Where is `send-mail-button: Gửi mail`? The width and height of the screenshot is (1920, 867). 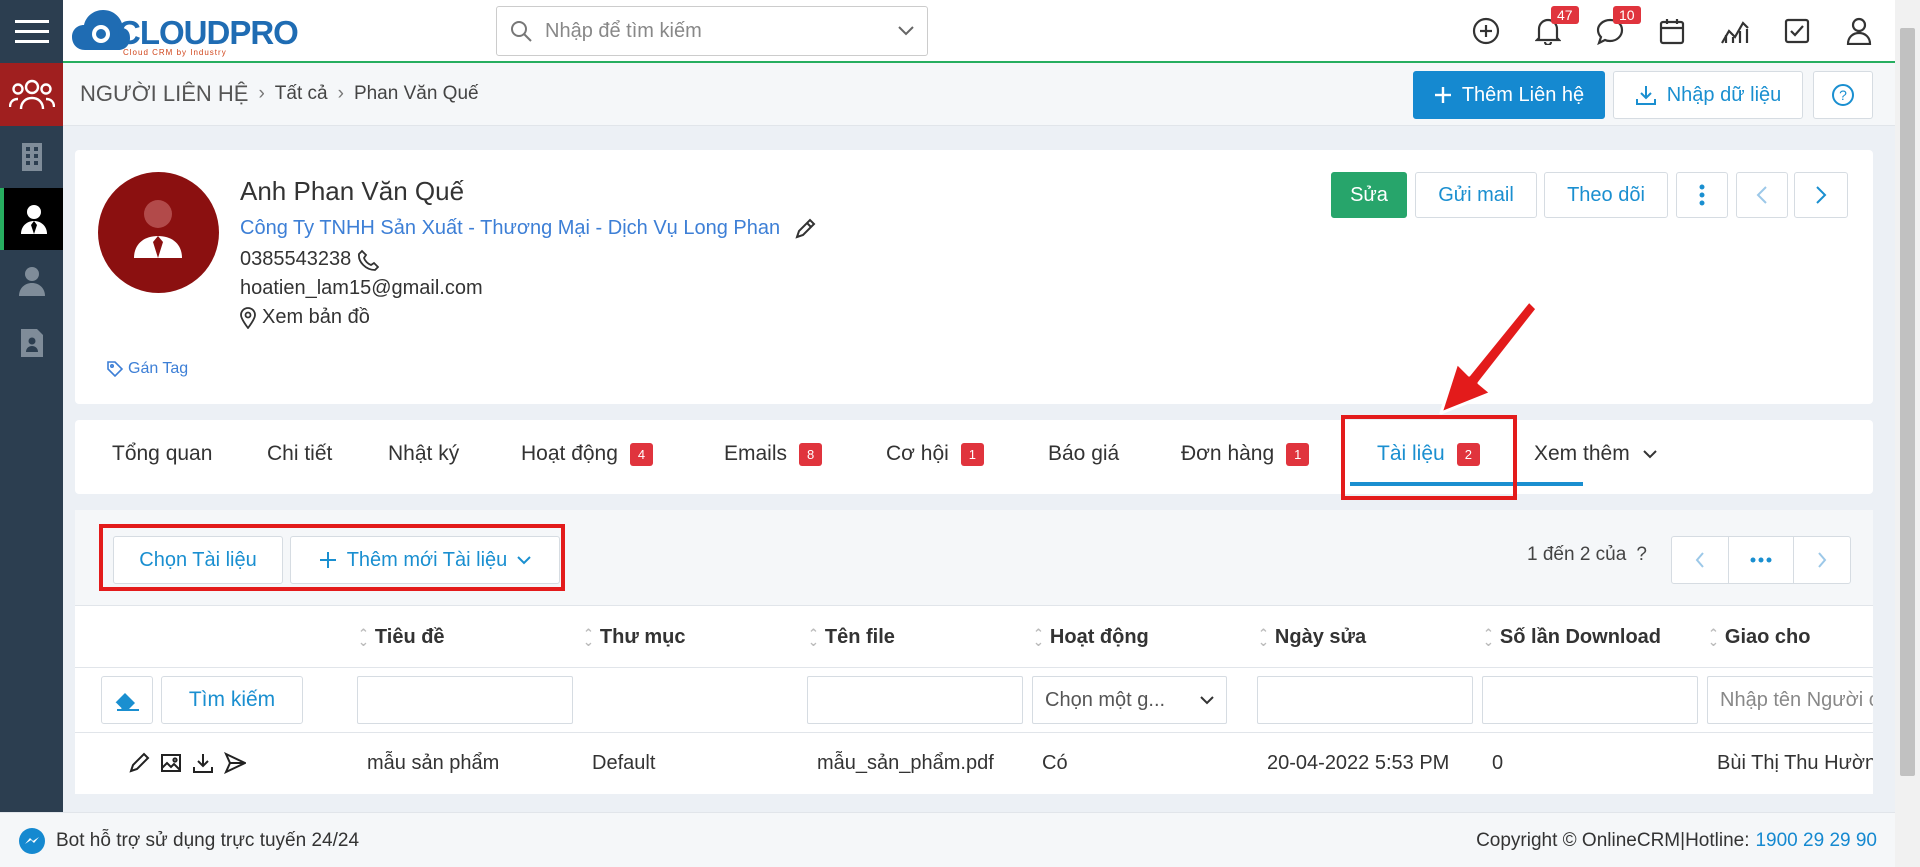
send-mail-button: Gửi mail is located at coordinates (1476, 195).